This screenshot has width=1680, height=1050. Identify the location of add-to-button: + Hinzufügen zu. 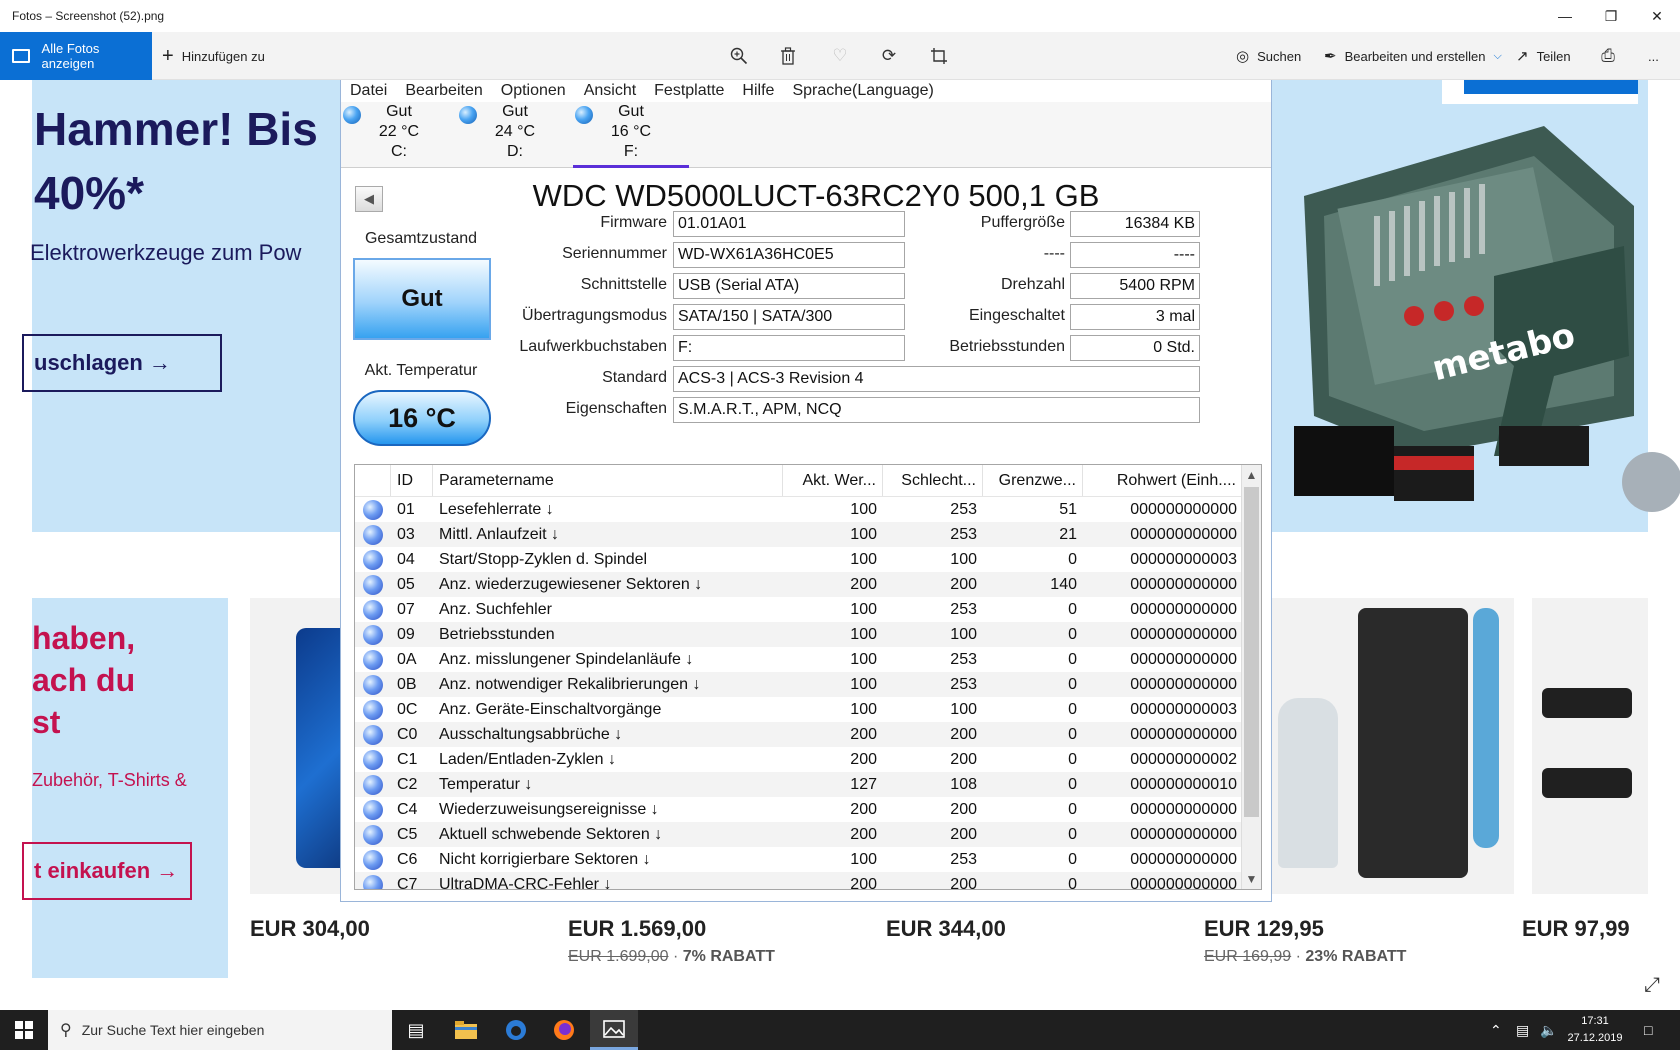
(213, 56).